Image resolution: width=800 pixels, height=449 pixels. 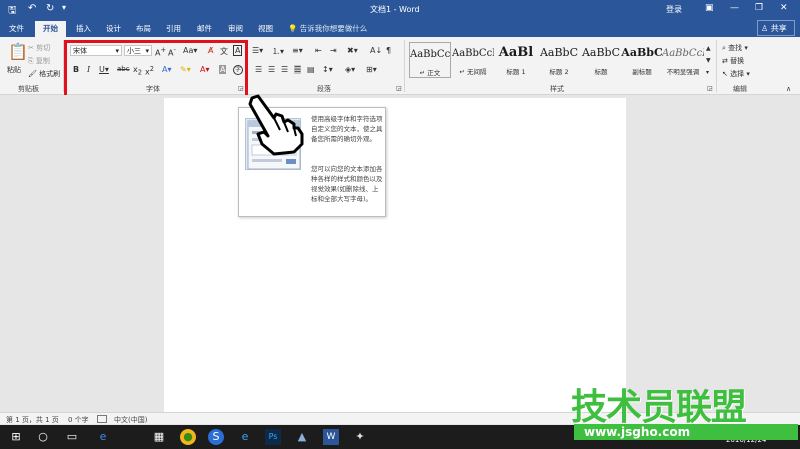 What do you see at coordinates (601, 72) in the screenshot?
I see `style-name: 标题` at bounding box center [601, 72].